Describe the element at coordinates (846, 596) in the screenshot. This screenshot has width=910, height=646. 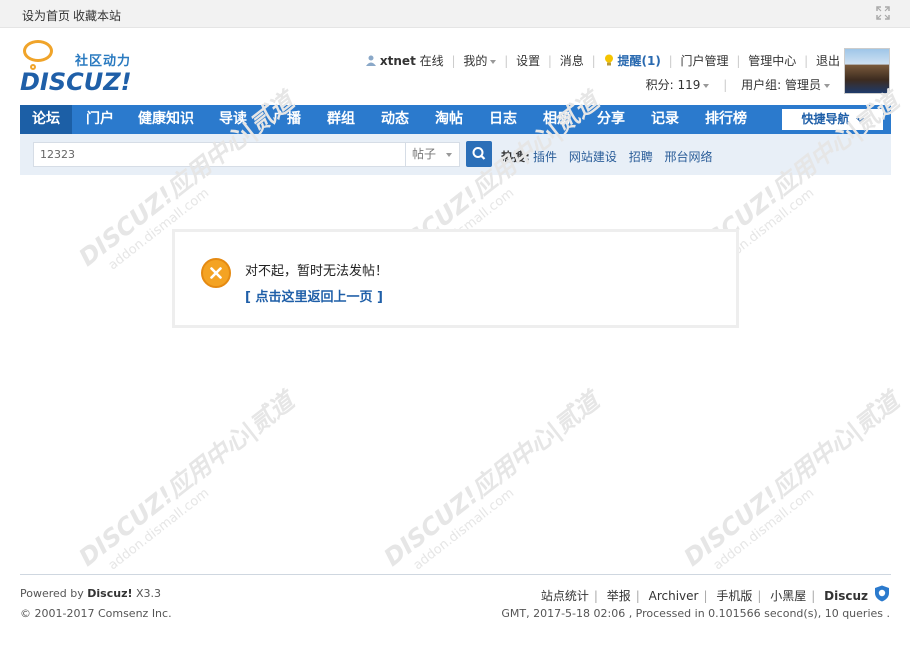
I see `discuz-brand-link: Discuz` at that location.